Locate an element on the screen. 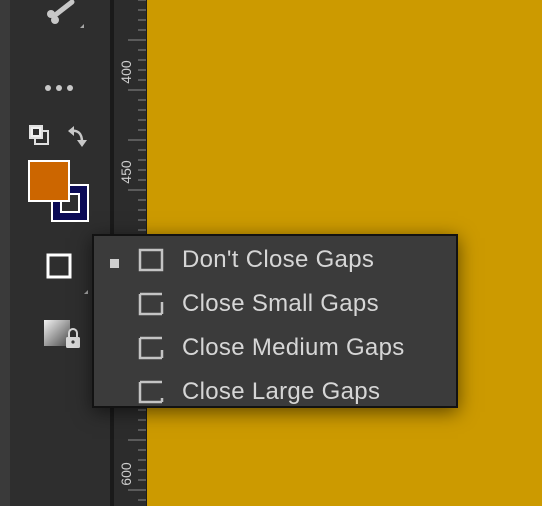 The image size is (542, 506). menu-item-close-large-gaps: Close Large Gaps is located at coordinates (275, 392).